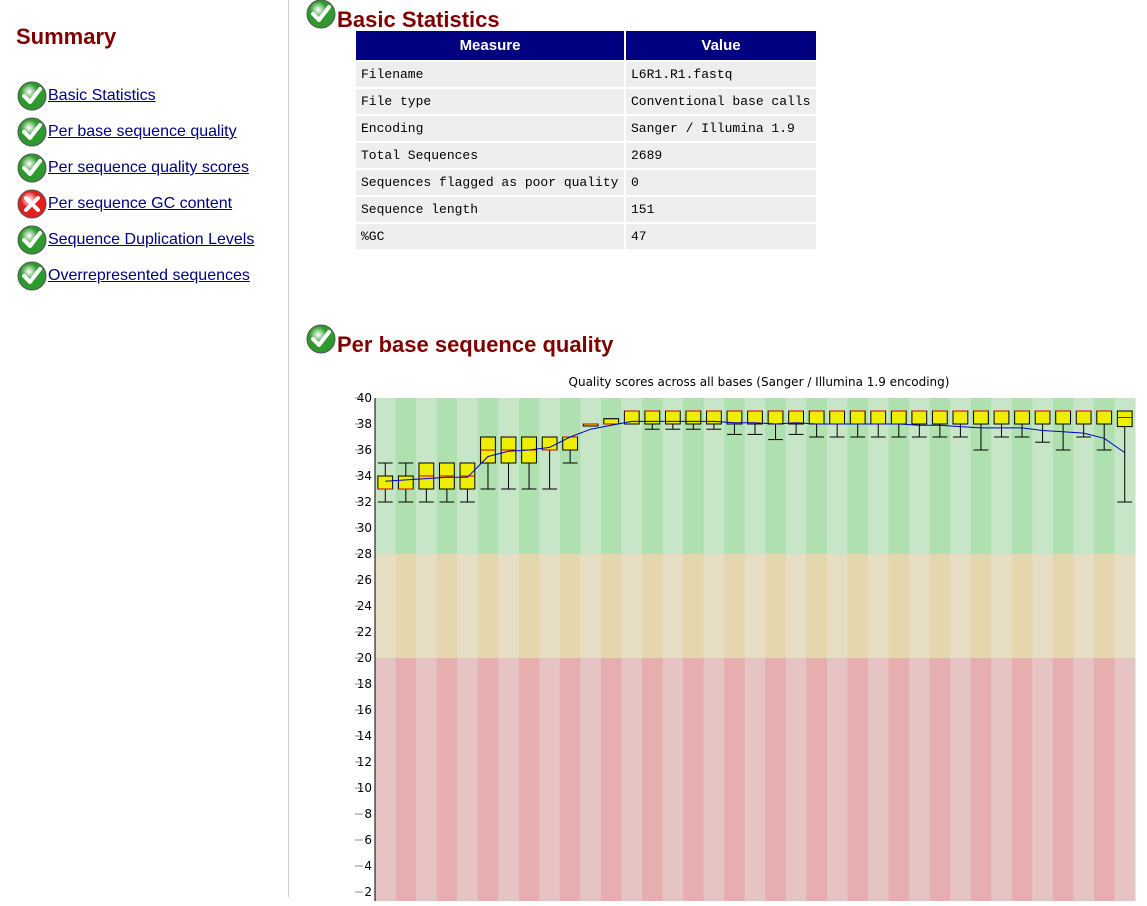 This screenshot has height=906, width=1147. What do you see at coordinates (149, 276) in the screenshot?
I see `summary-link: Overrepresented sequences` at bounding box center [149, 276].